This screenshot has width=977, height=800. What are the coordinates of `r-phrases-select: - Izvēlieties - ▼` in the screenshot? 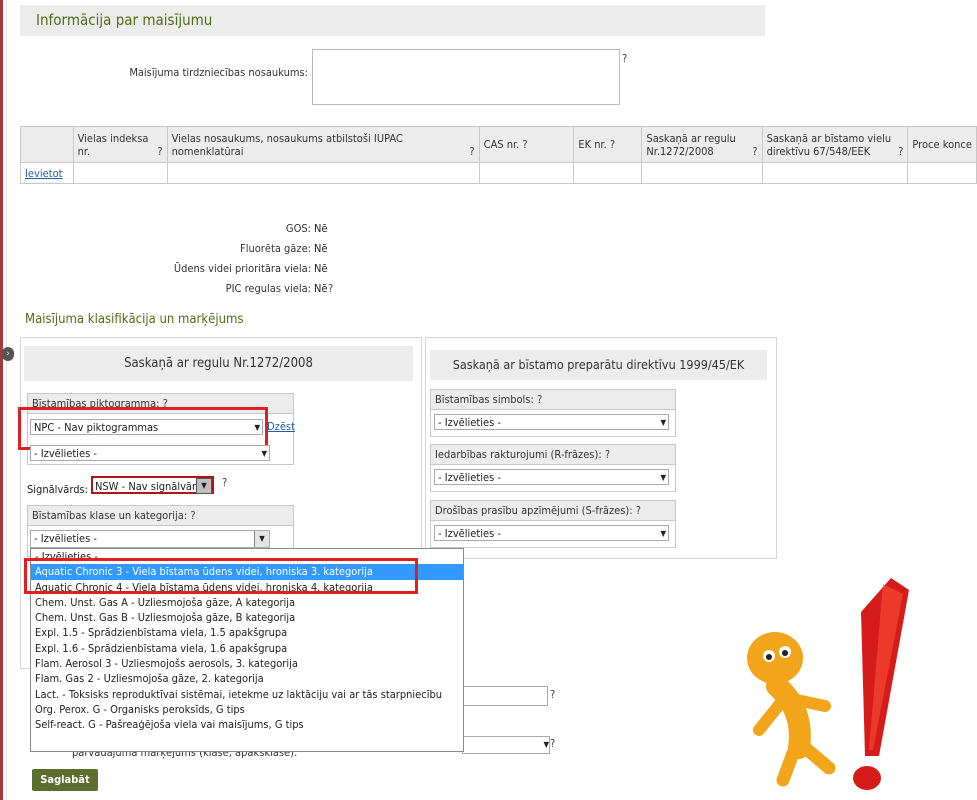 It's located at (551, 477).